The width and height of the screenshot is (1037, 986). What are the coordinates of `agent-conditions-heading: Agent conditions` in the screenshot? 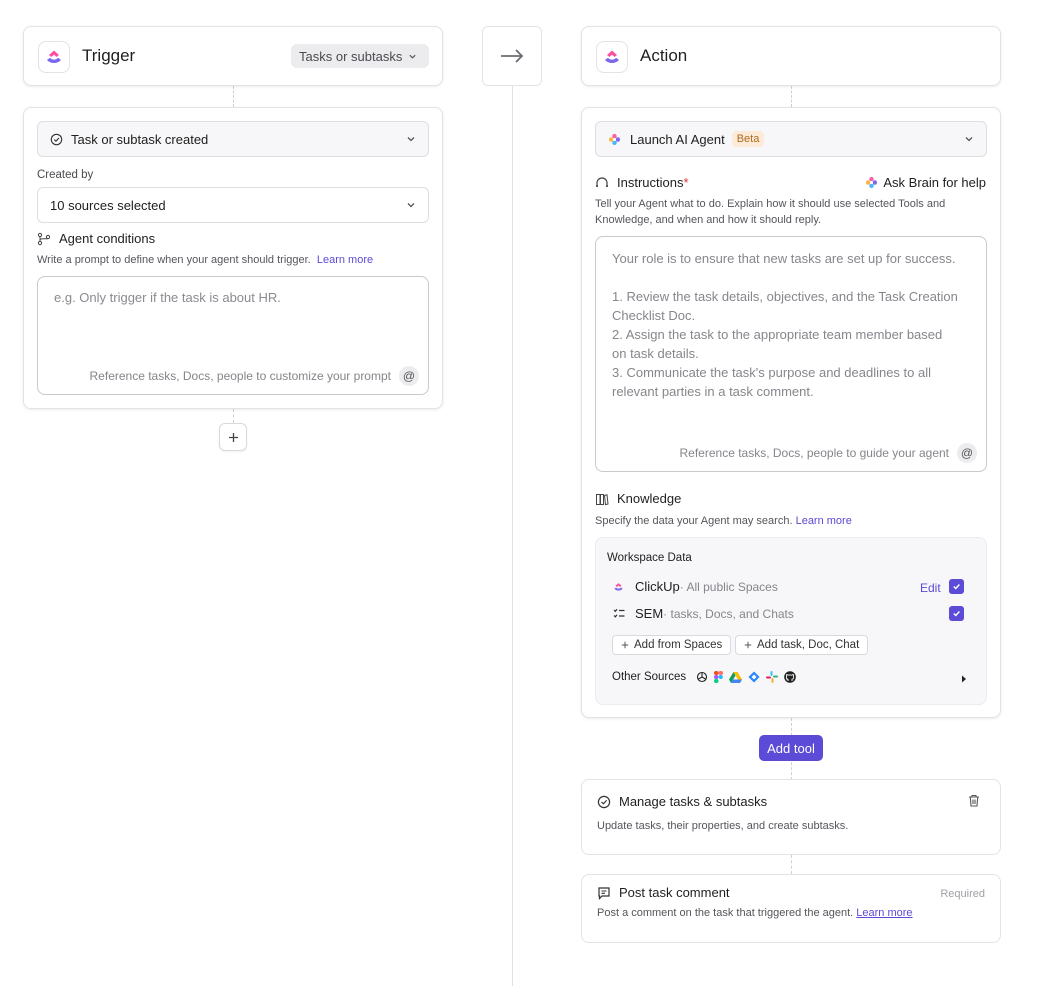 It's located at (96, 238).